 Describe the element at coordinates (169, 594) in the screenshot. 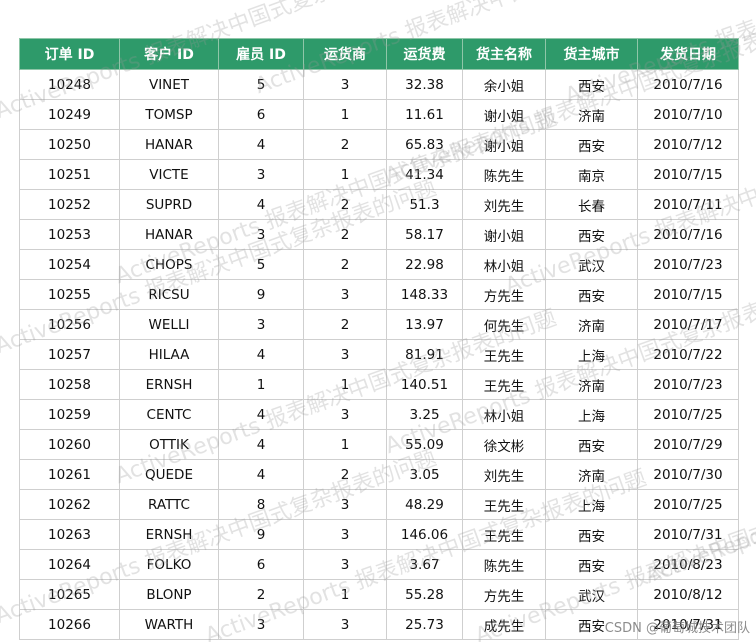

I see `cell-customer-id: BLONP` at that location.